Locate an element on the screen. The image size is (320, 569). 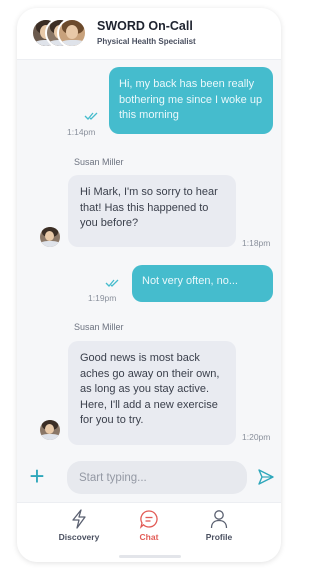
chat-subtitle: Physical Health Specialist is located at coordinates (146, 41).